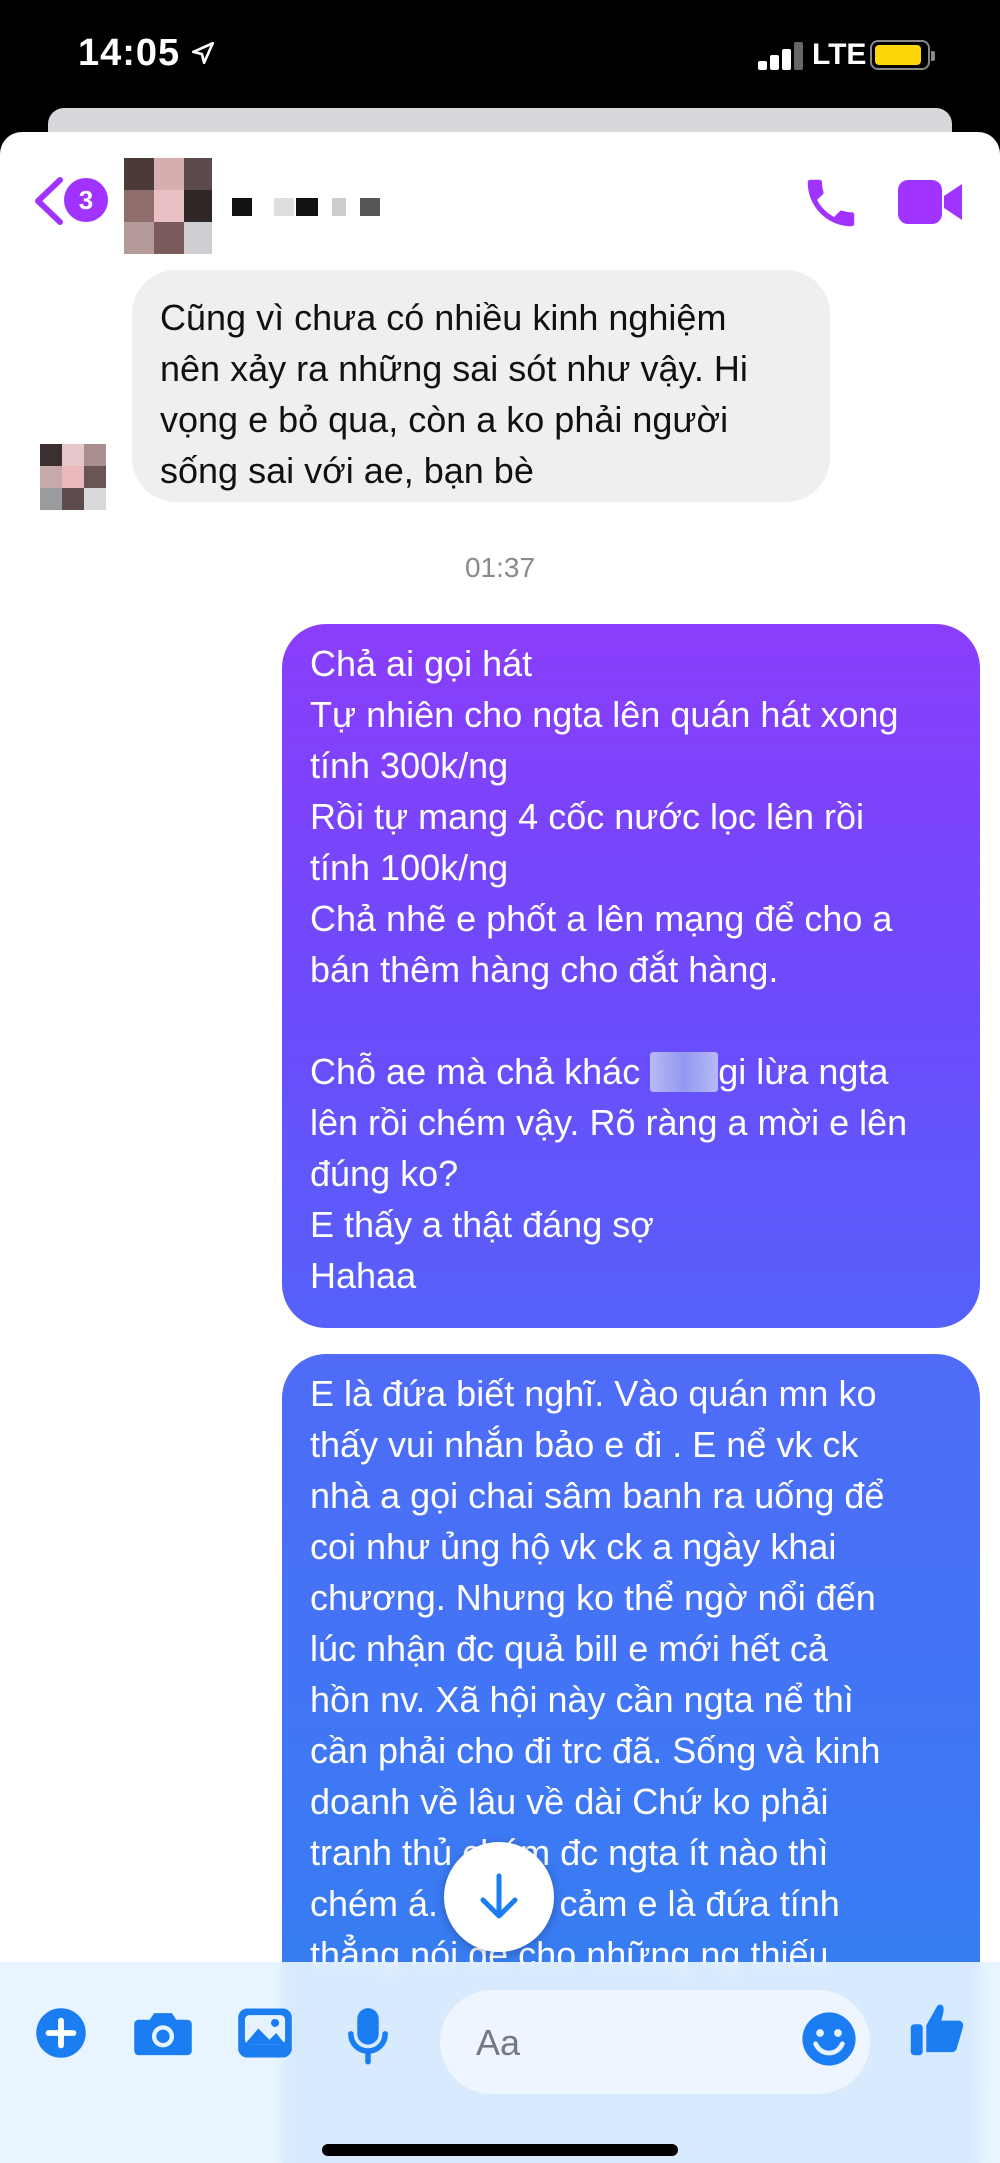 The width and height of the screenshot is (1000, 2163). What do you see at coordinates (839, 54) in the screenshot?
I see `network-type: LTE` at bounding box center [839, 54].